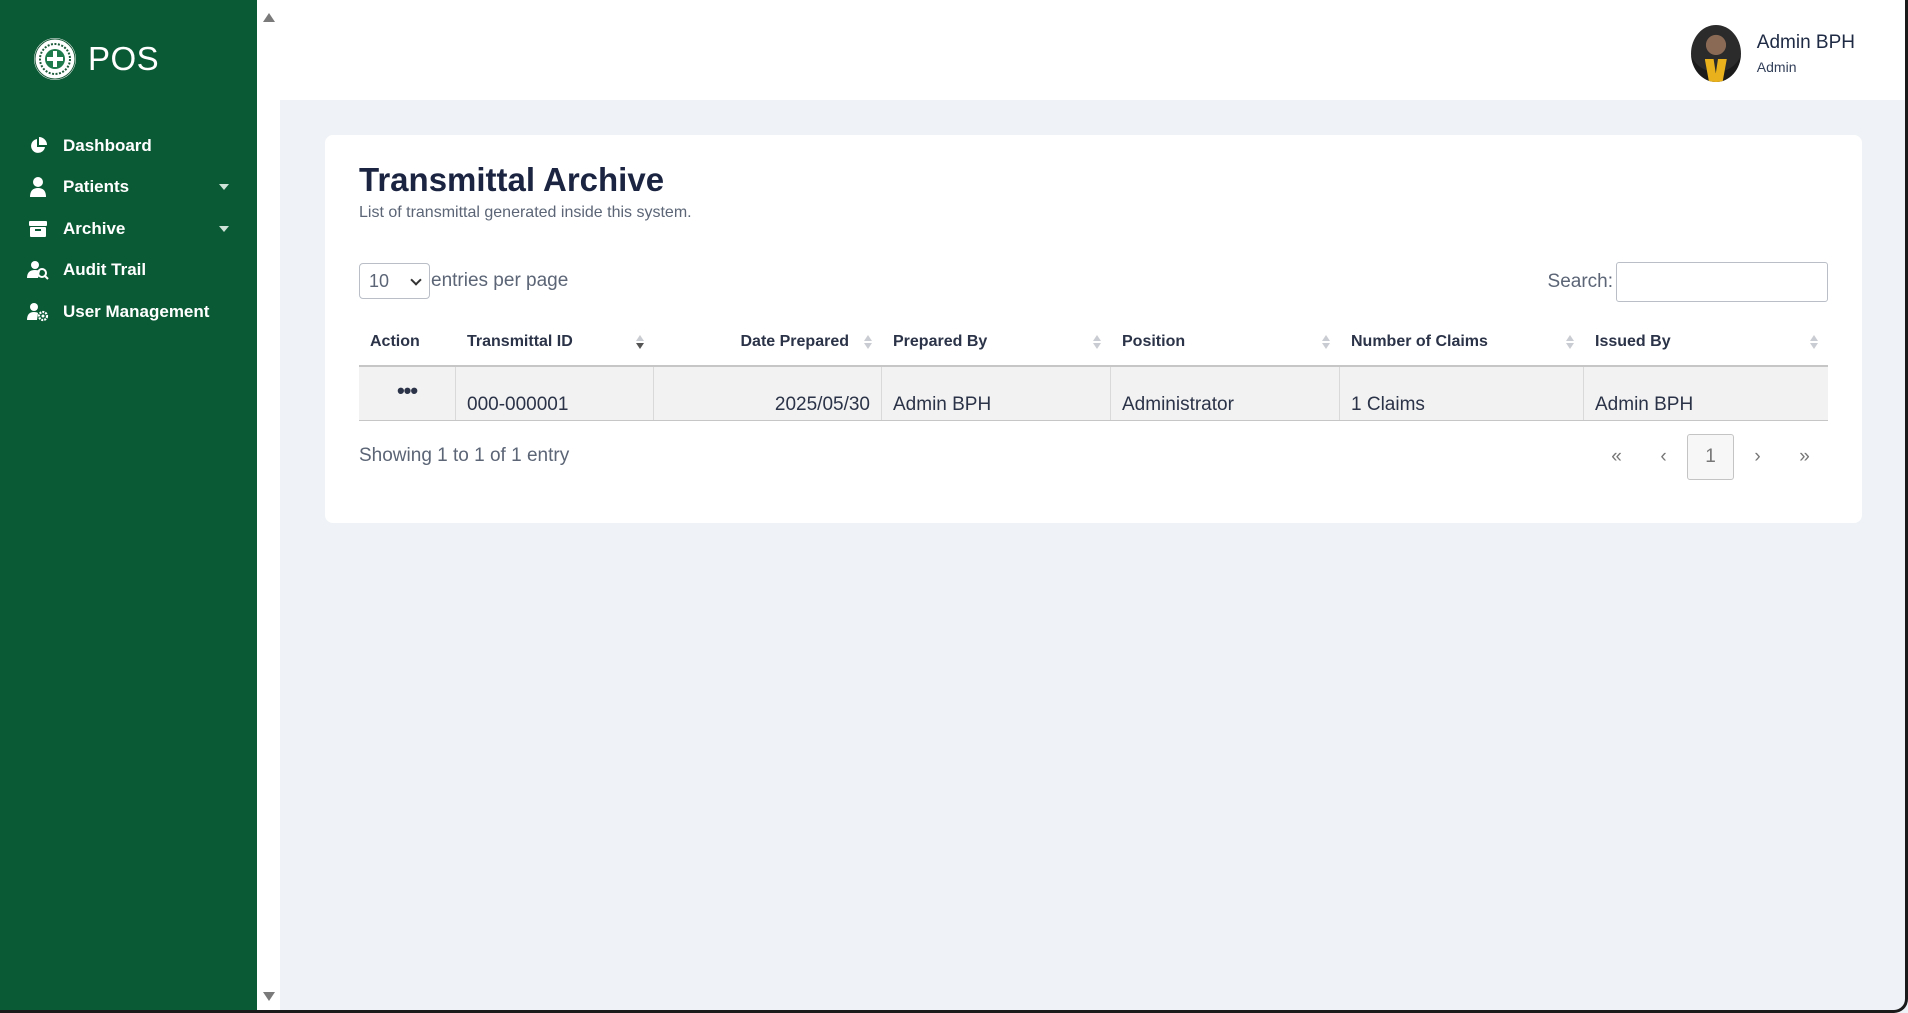  Describe the element at coordinates (640, 342) in the screenshot. I see `sort-desc-icon` at that location.